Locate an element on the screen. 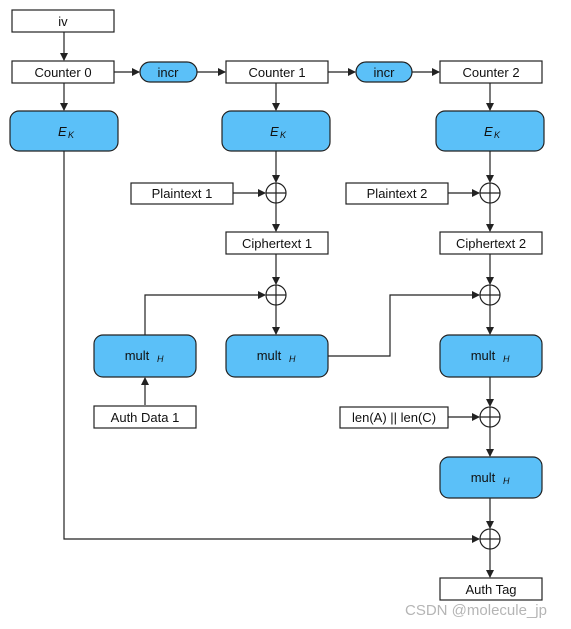 This screenshot has width=571, height=629. watermark: CSDN @molecule_jp is located at coordinates (476, 610).